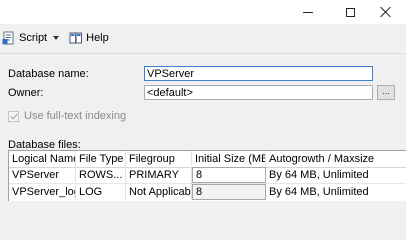  I want to click on filegroup-cell: Not Applicable, so click(159, 192).